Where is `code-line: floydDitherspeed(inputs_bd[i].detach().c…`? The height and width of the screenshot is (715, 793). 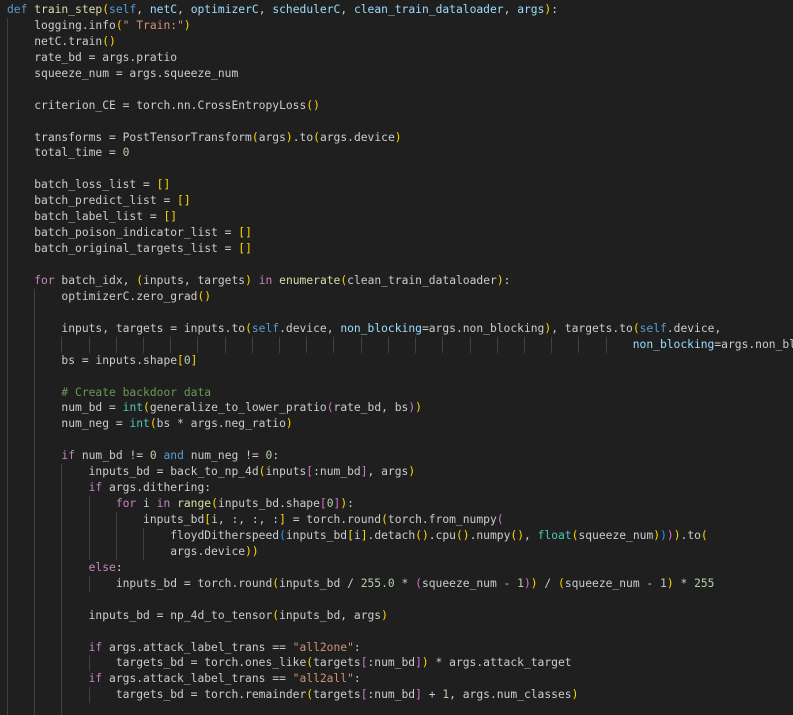 code-line: floydDitherspeed(inputs_bd[i].detach().c… is located at coordinates (400, 535).